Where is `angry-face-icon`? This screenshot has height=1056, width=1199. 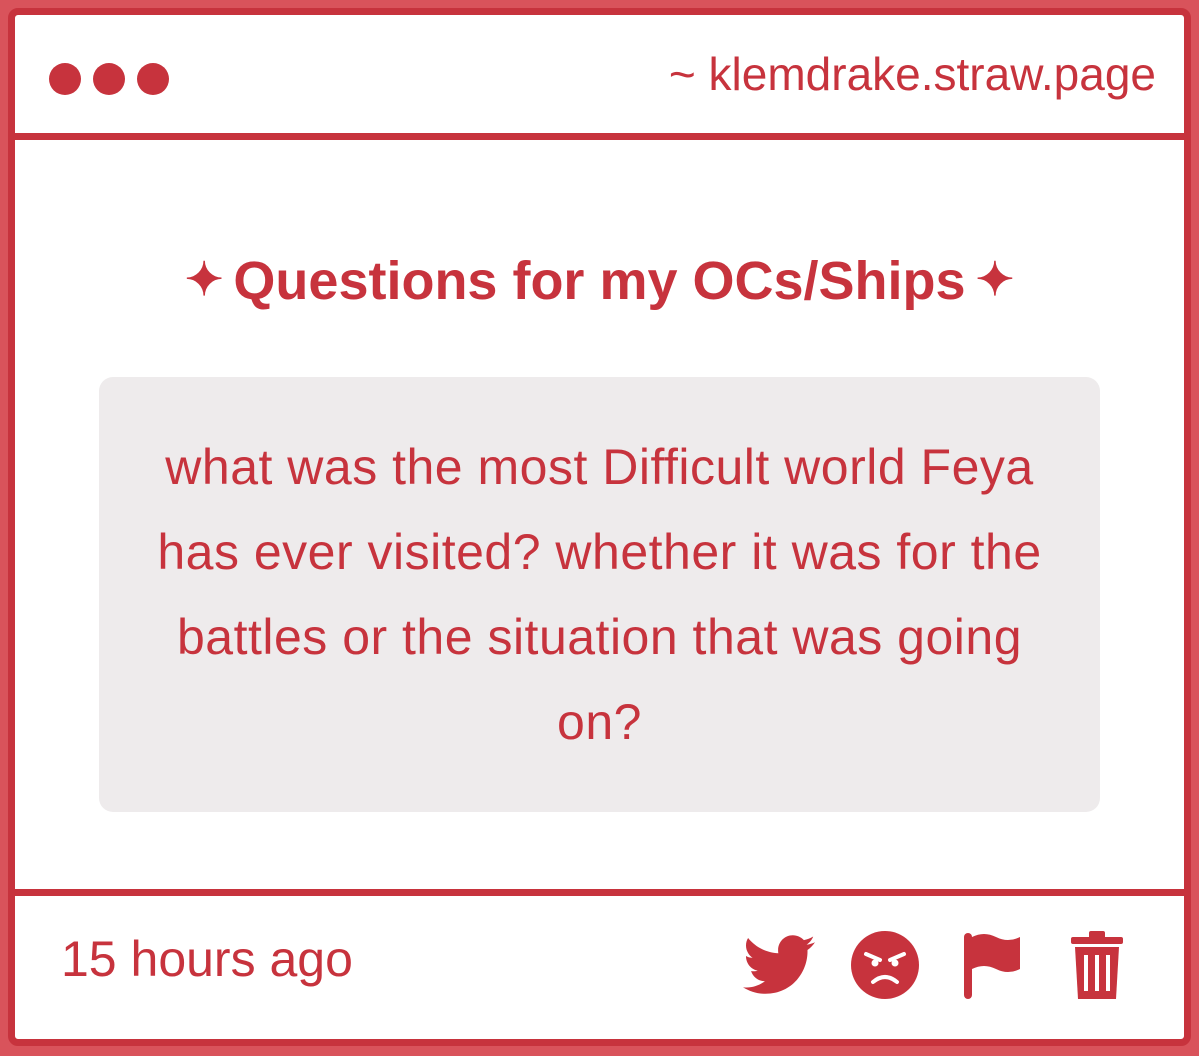
angry-face-icon is located at coordinates (885, 965).